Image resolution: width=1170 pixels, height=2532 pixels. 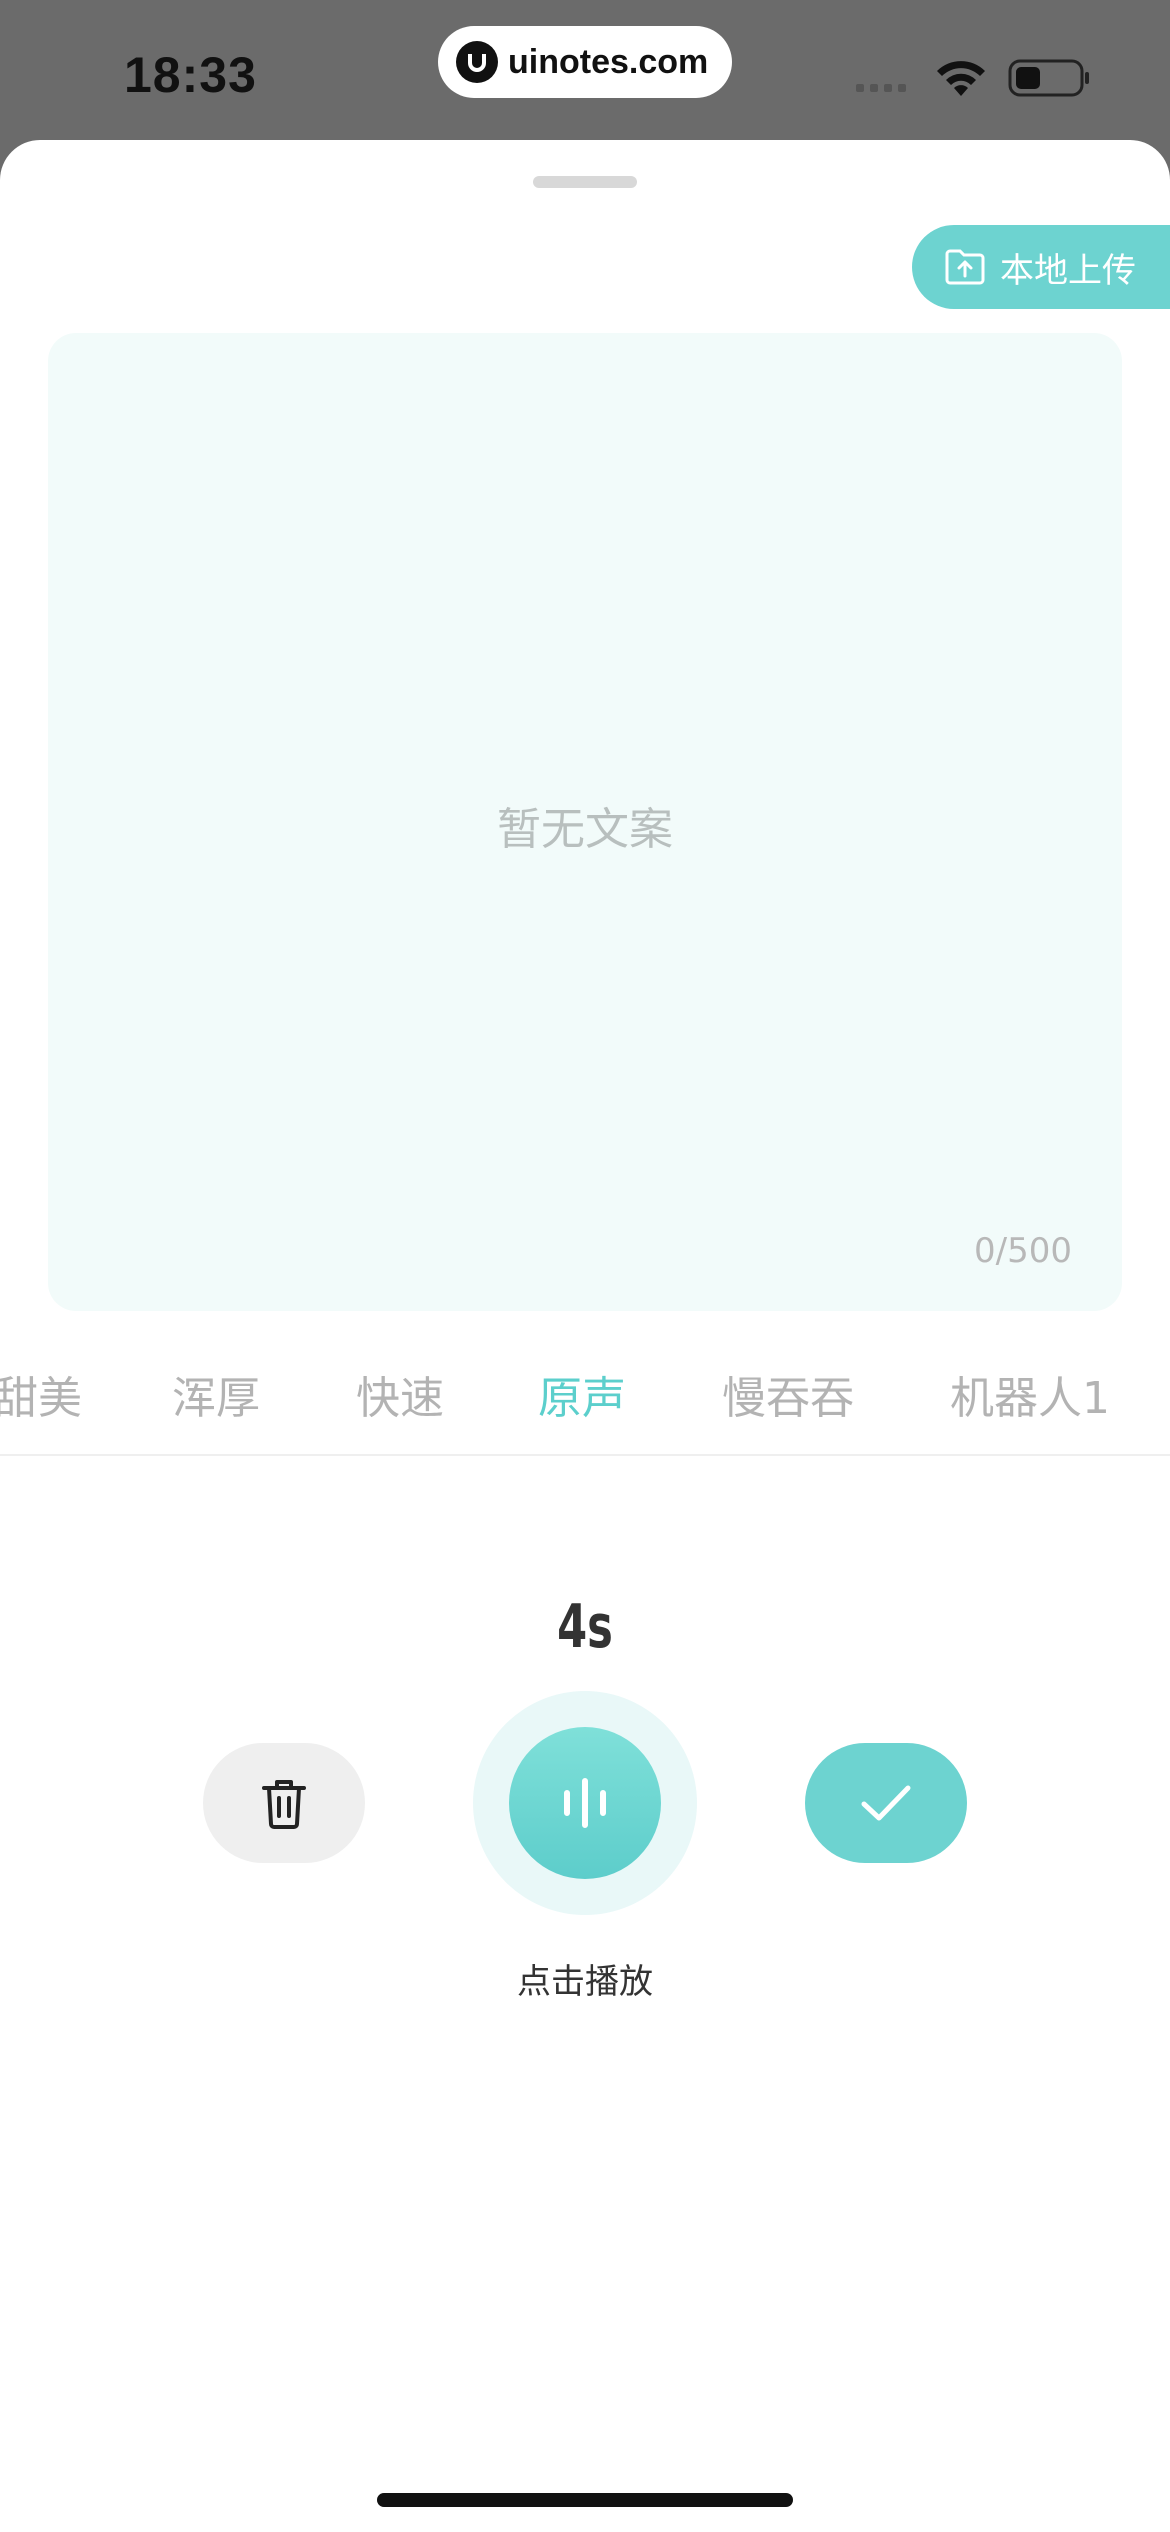 I want to click on trash-icon, so click(x=284, y=1804).